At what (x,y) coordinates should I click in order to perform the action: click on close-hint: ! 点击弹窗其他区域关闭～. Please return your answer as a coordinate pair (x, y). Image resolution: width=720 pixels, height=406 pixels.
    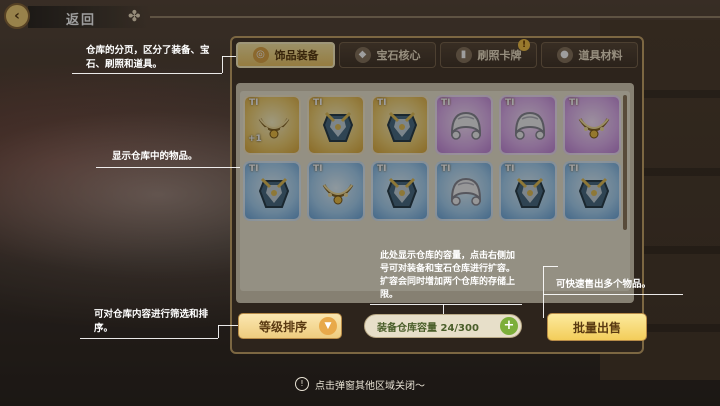
    Looking at the image, I should click on (360, 384).